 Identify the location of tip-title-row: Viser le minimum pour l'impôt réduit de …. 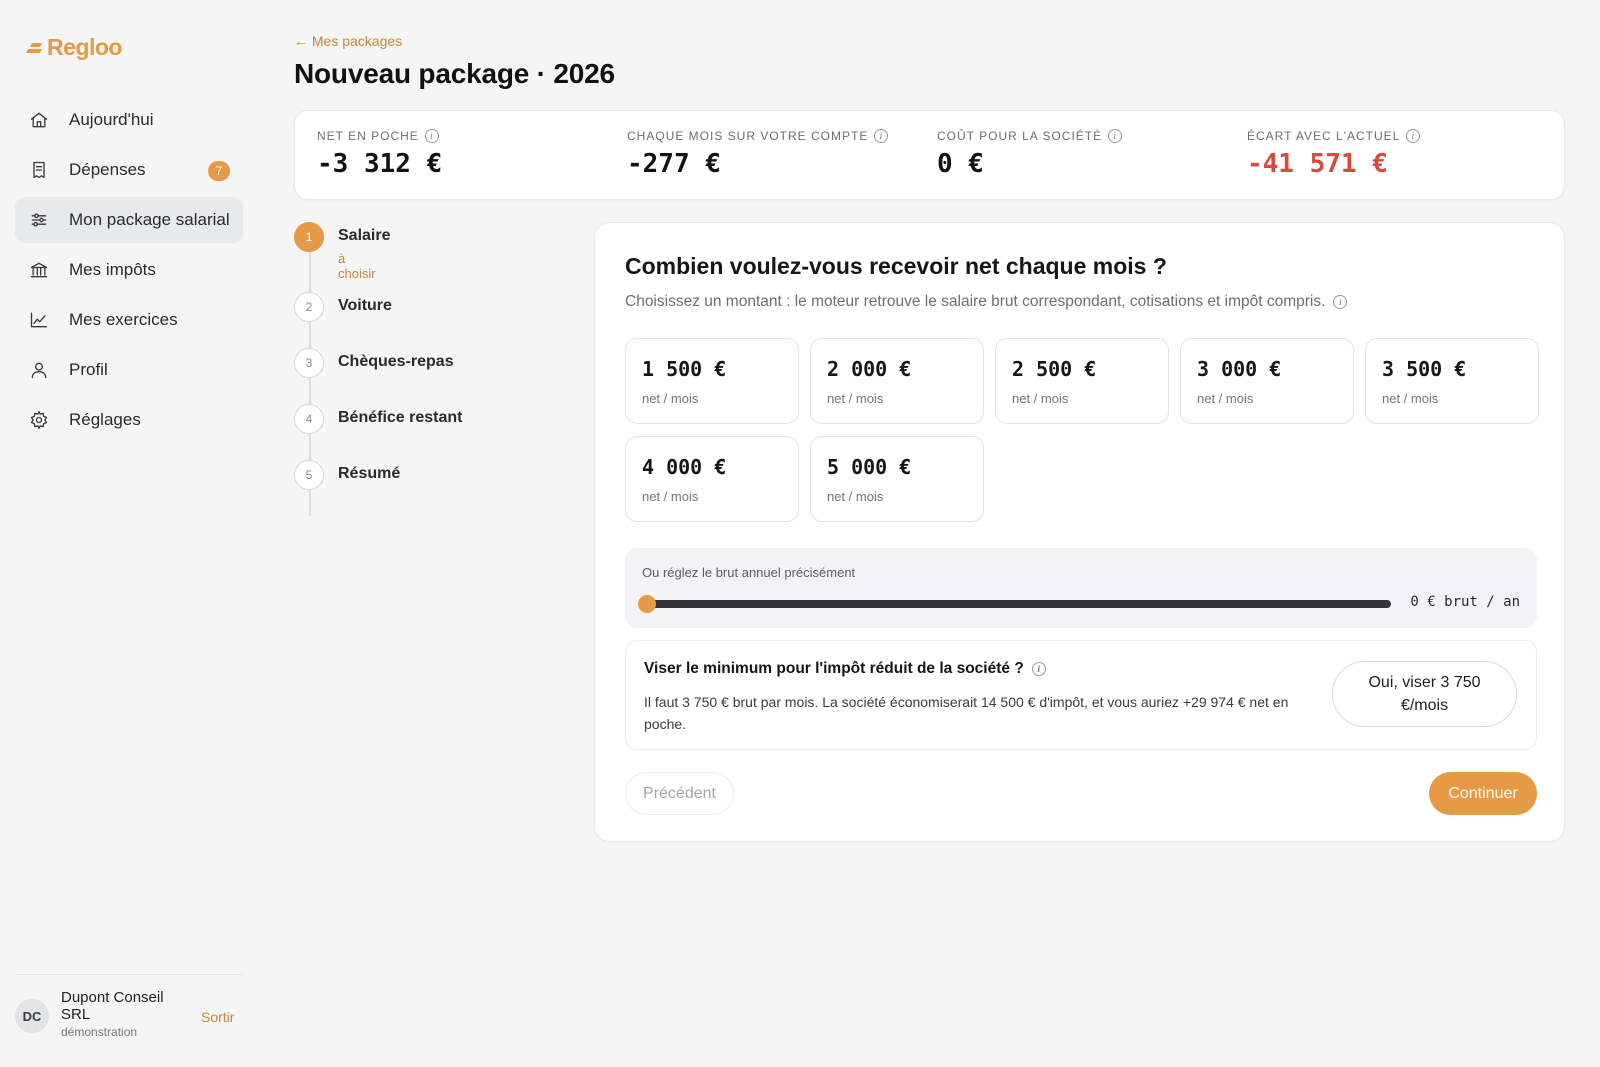
(845, 669).